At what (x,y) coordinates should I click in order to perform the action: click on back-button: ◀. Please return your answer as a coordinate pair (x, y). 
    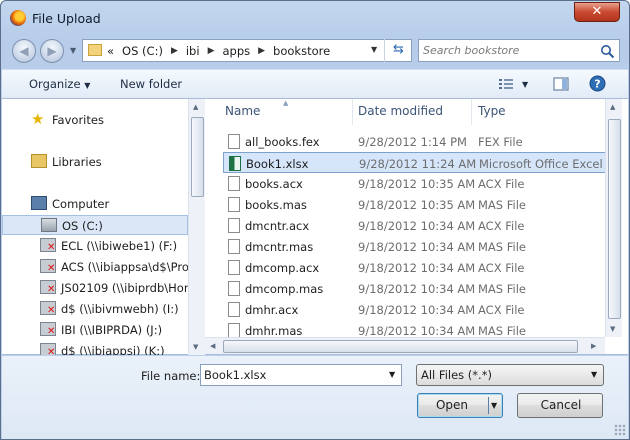
    Looking at the image, I should click on (24, 51).